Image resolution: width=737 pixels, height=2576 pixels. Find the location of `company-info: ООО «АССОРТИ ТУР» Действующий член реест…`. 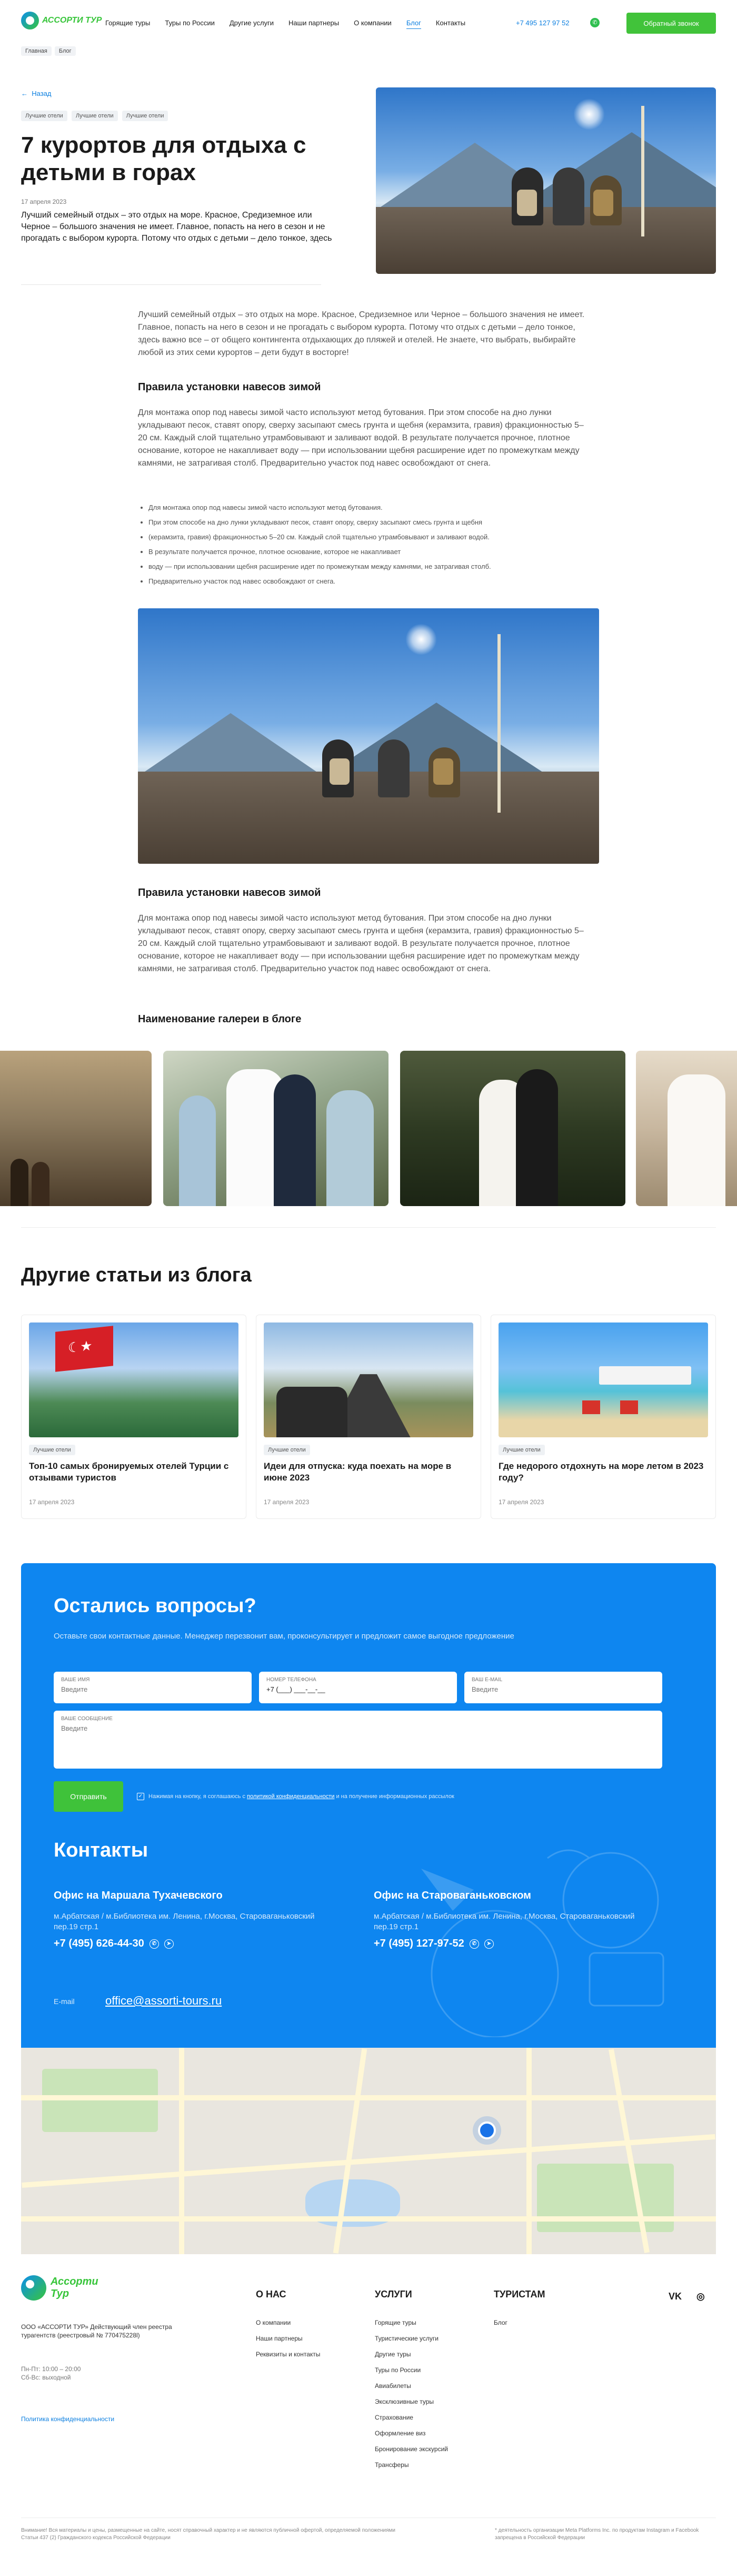

company-info: ООО «АССОРТИ ТУР» Действующий член реест… is located at coordinates (97, 2331).